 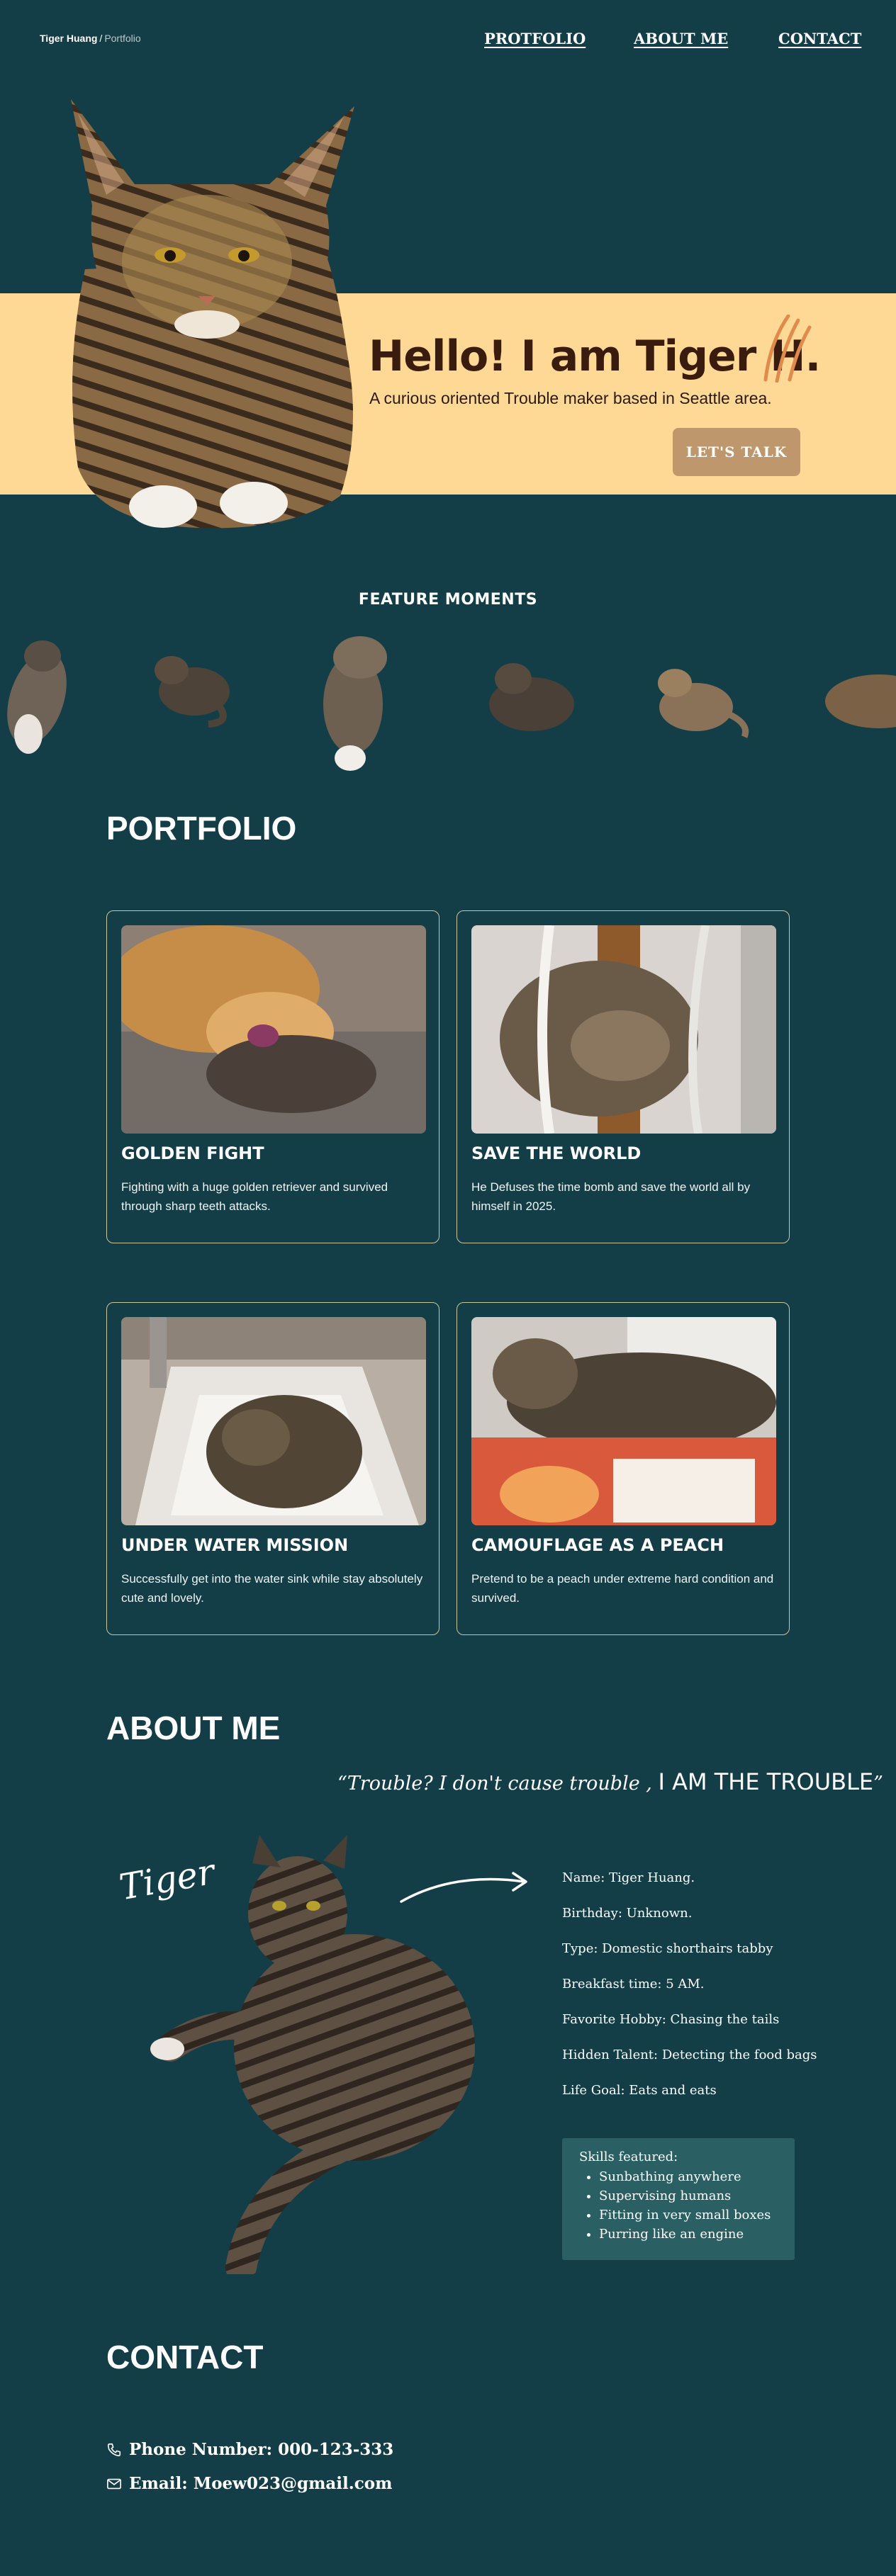 I want to click on card-title: CAMOUFLAGE AS A PEACH, so click(x=597, y=1545).